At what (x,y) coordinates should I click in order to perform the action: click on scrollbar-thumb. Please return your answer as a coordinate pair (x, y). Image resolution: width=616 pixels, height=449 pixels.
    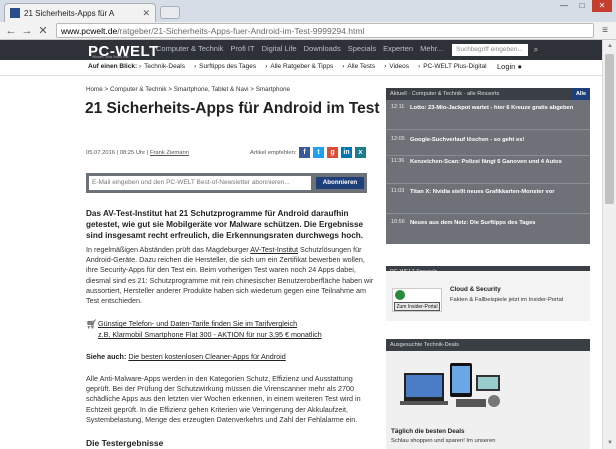
    Looking at the image, I should click on (609, 129).